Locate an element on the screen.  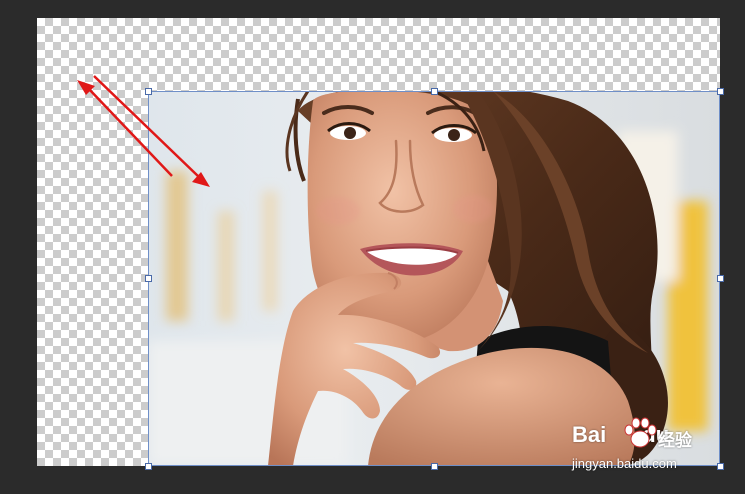
watermark-url: jingyan.baidu.com is located at coordinates (624, 463).